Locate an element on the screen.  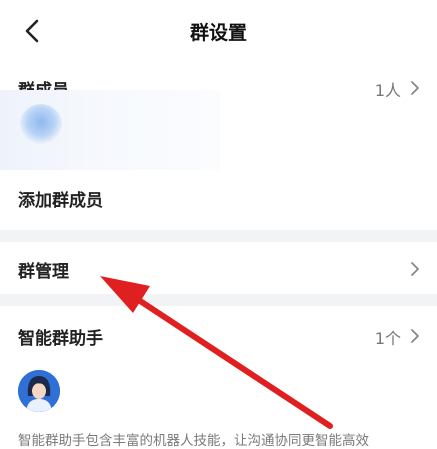
assistant-count: 1个 is located at coordinates (388, 337).